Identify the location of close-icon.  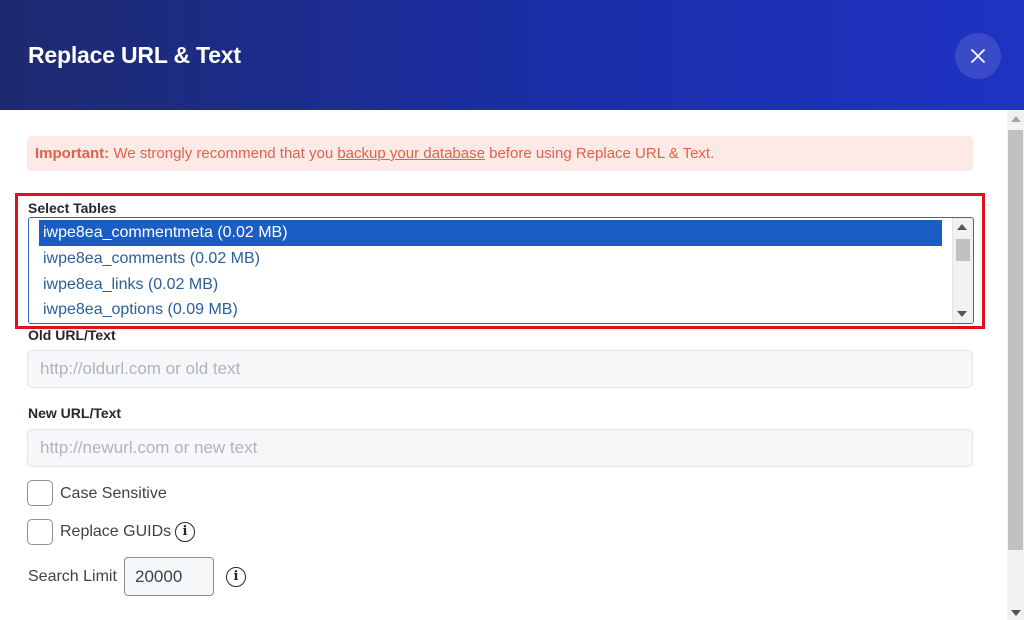
(978, 56).